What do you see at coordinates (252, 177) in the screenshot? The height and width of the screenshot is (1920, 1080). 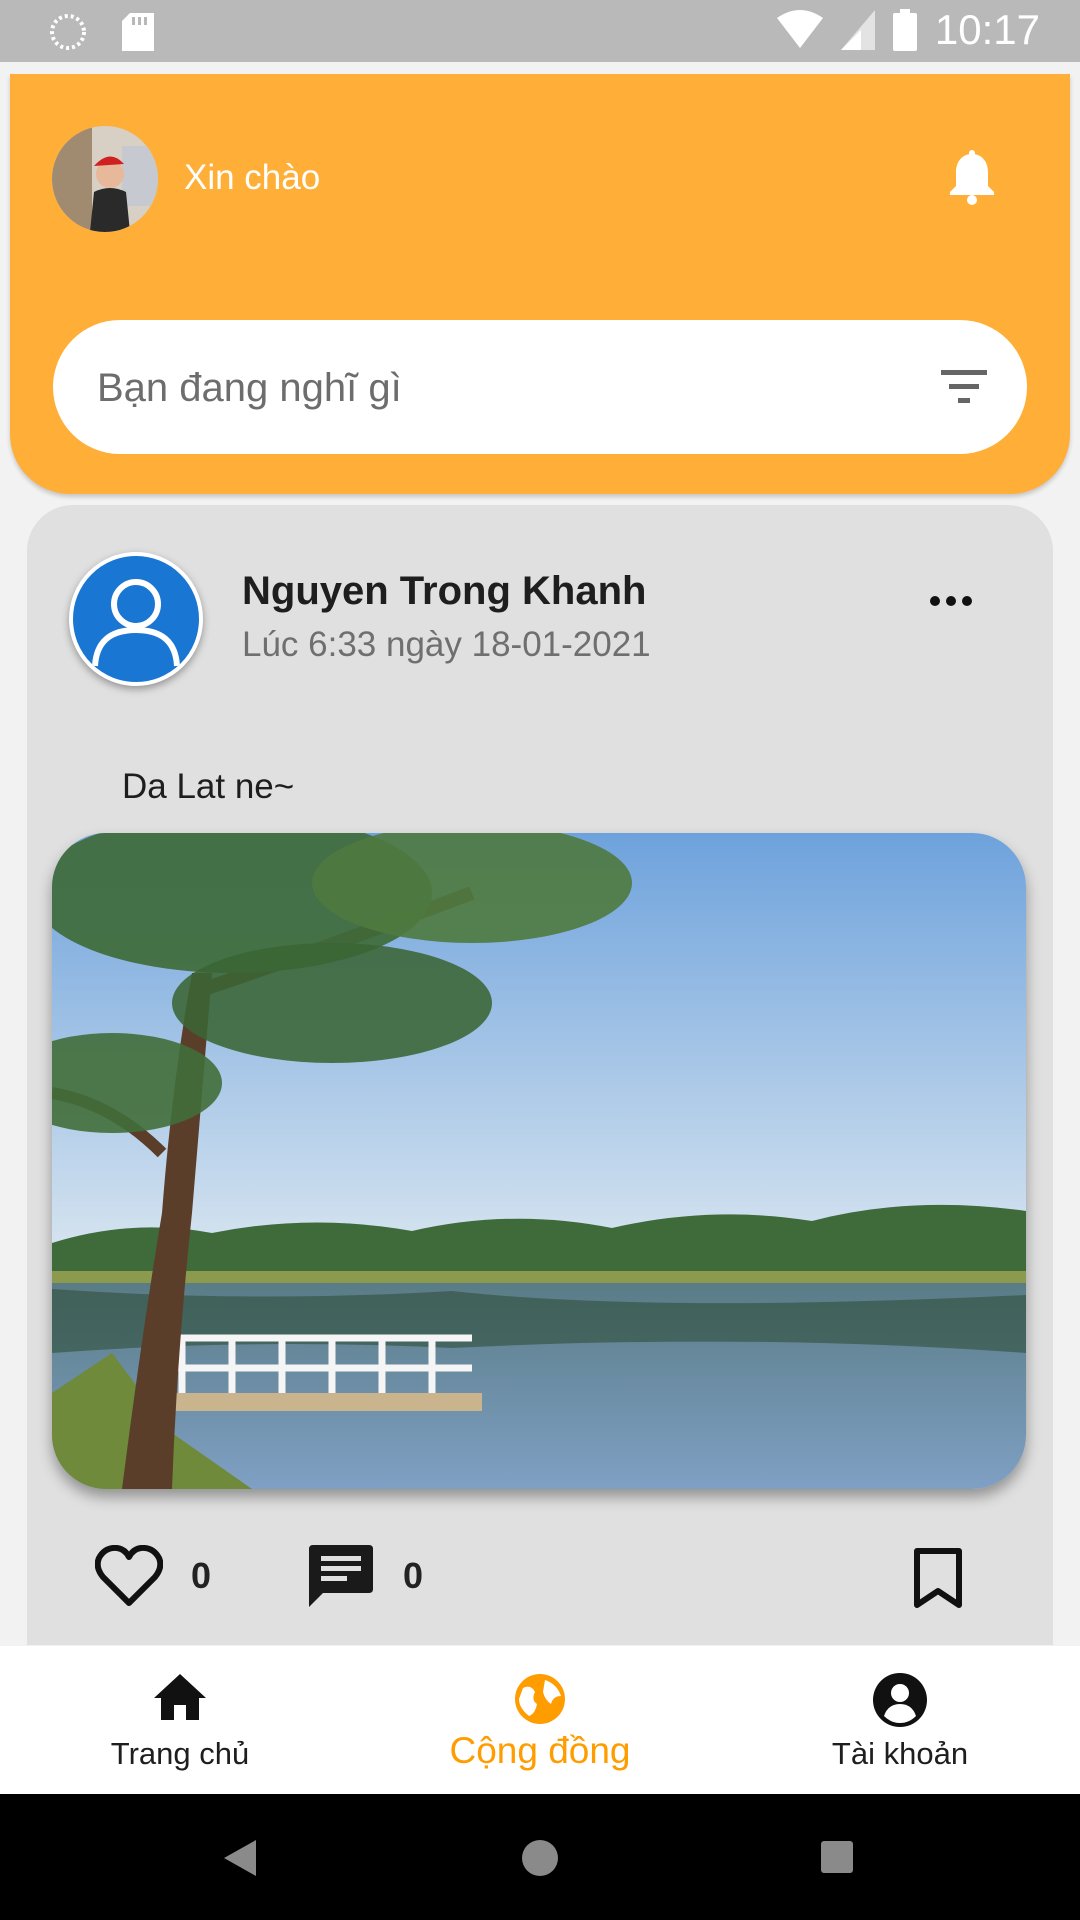 I see `greeting-text: Xin chào` at bounding box center [252, 177].